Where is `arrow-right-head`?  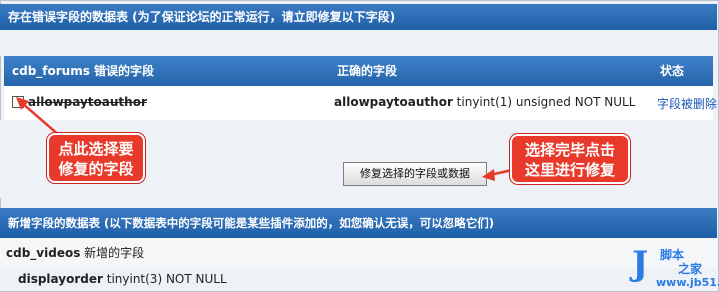 arrow-right-head is located at coordinates (488, 175).